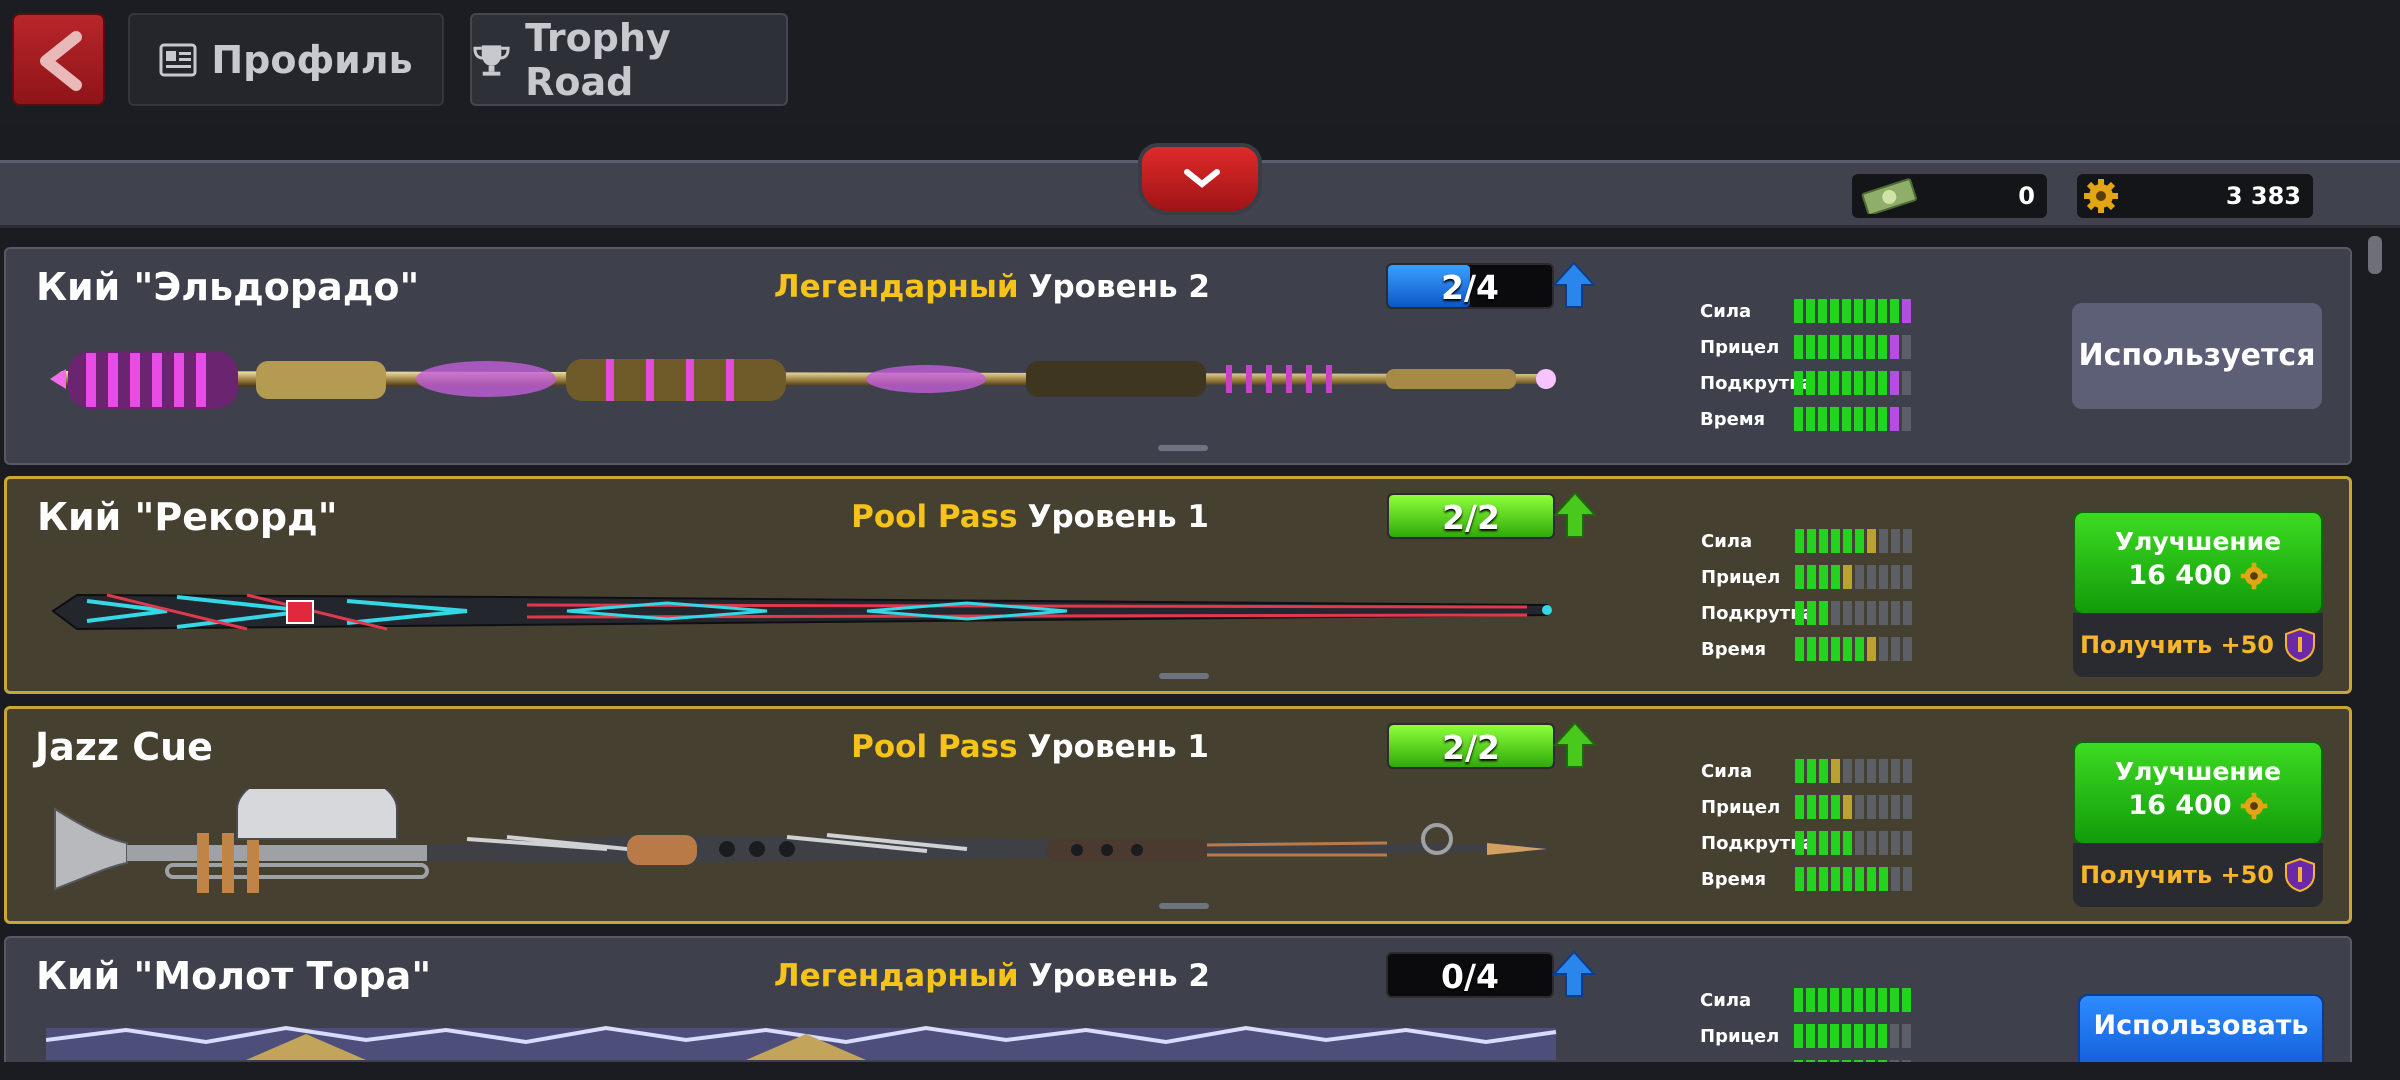  What do you see at coordinates (1734, 879) in the screenshot?
I see `stat-label: Время` at bounding box center [1734, 879].